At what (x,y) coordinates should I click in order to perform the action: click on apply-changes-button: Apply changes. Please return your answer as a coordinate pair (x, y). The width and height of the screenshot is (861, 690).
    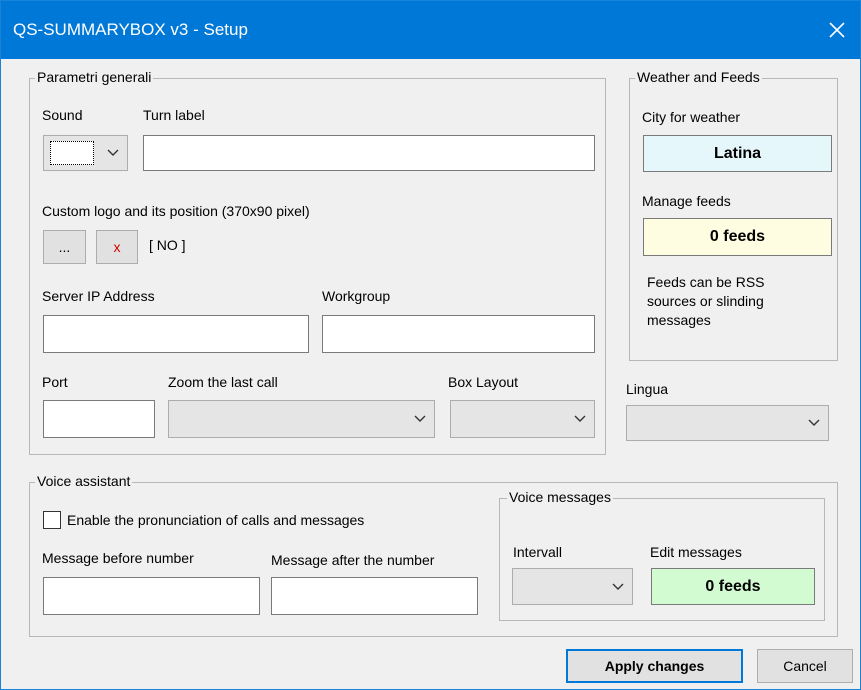
    Looking at the image, I should click on (654, 666).